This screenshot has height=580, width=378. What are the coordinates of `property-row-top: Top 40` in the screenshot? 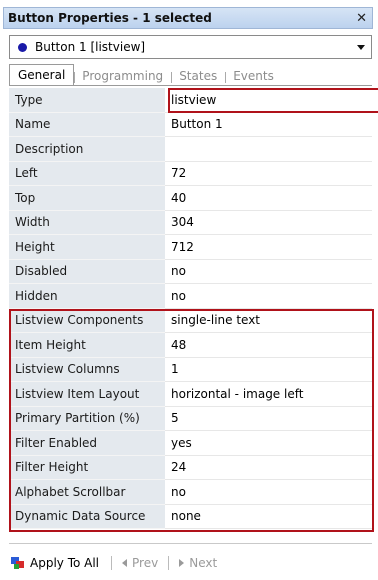 It's located at (190, 198).